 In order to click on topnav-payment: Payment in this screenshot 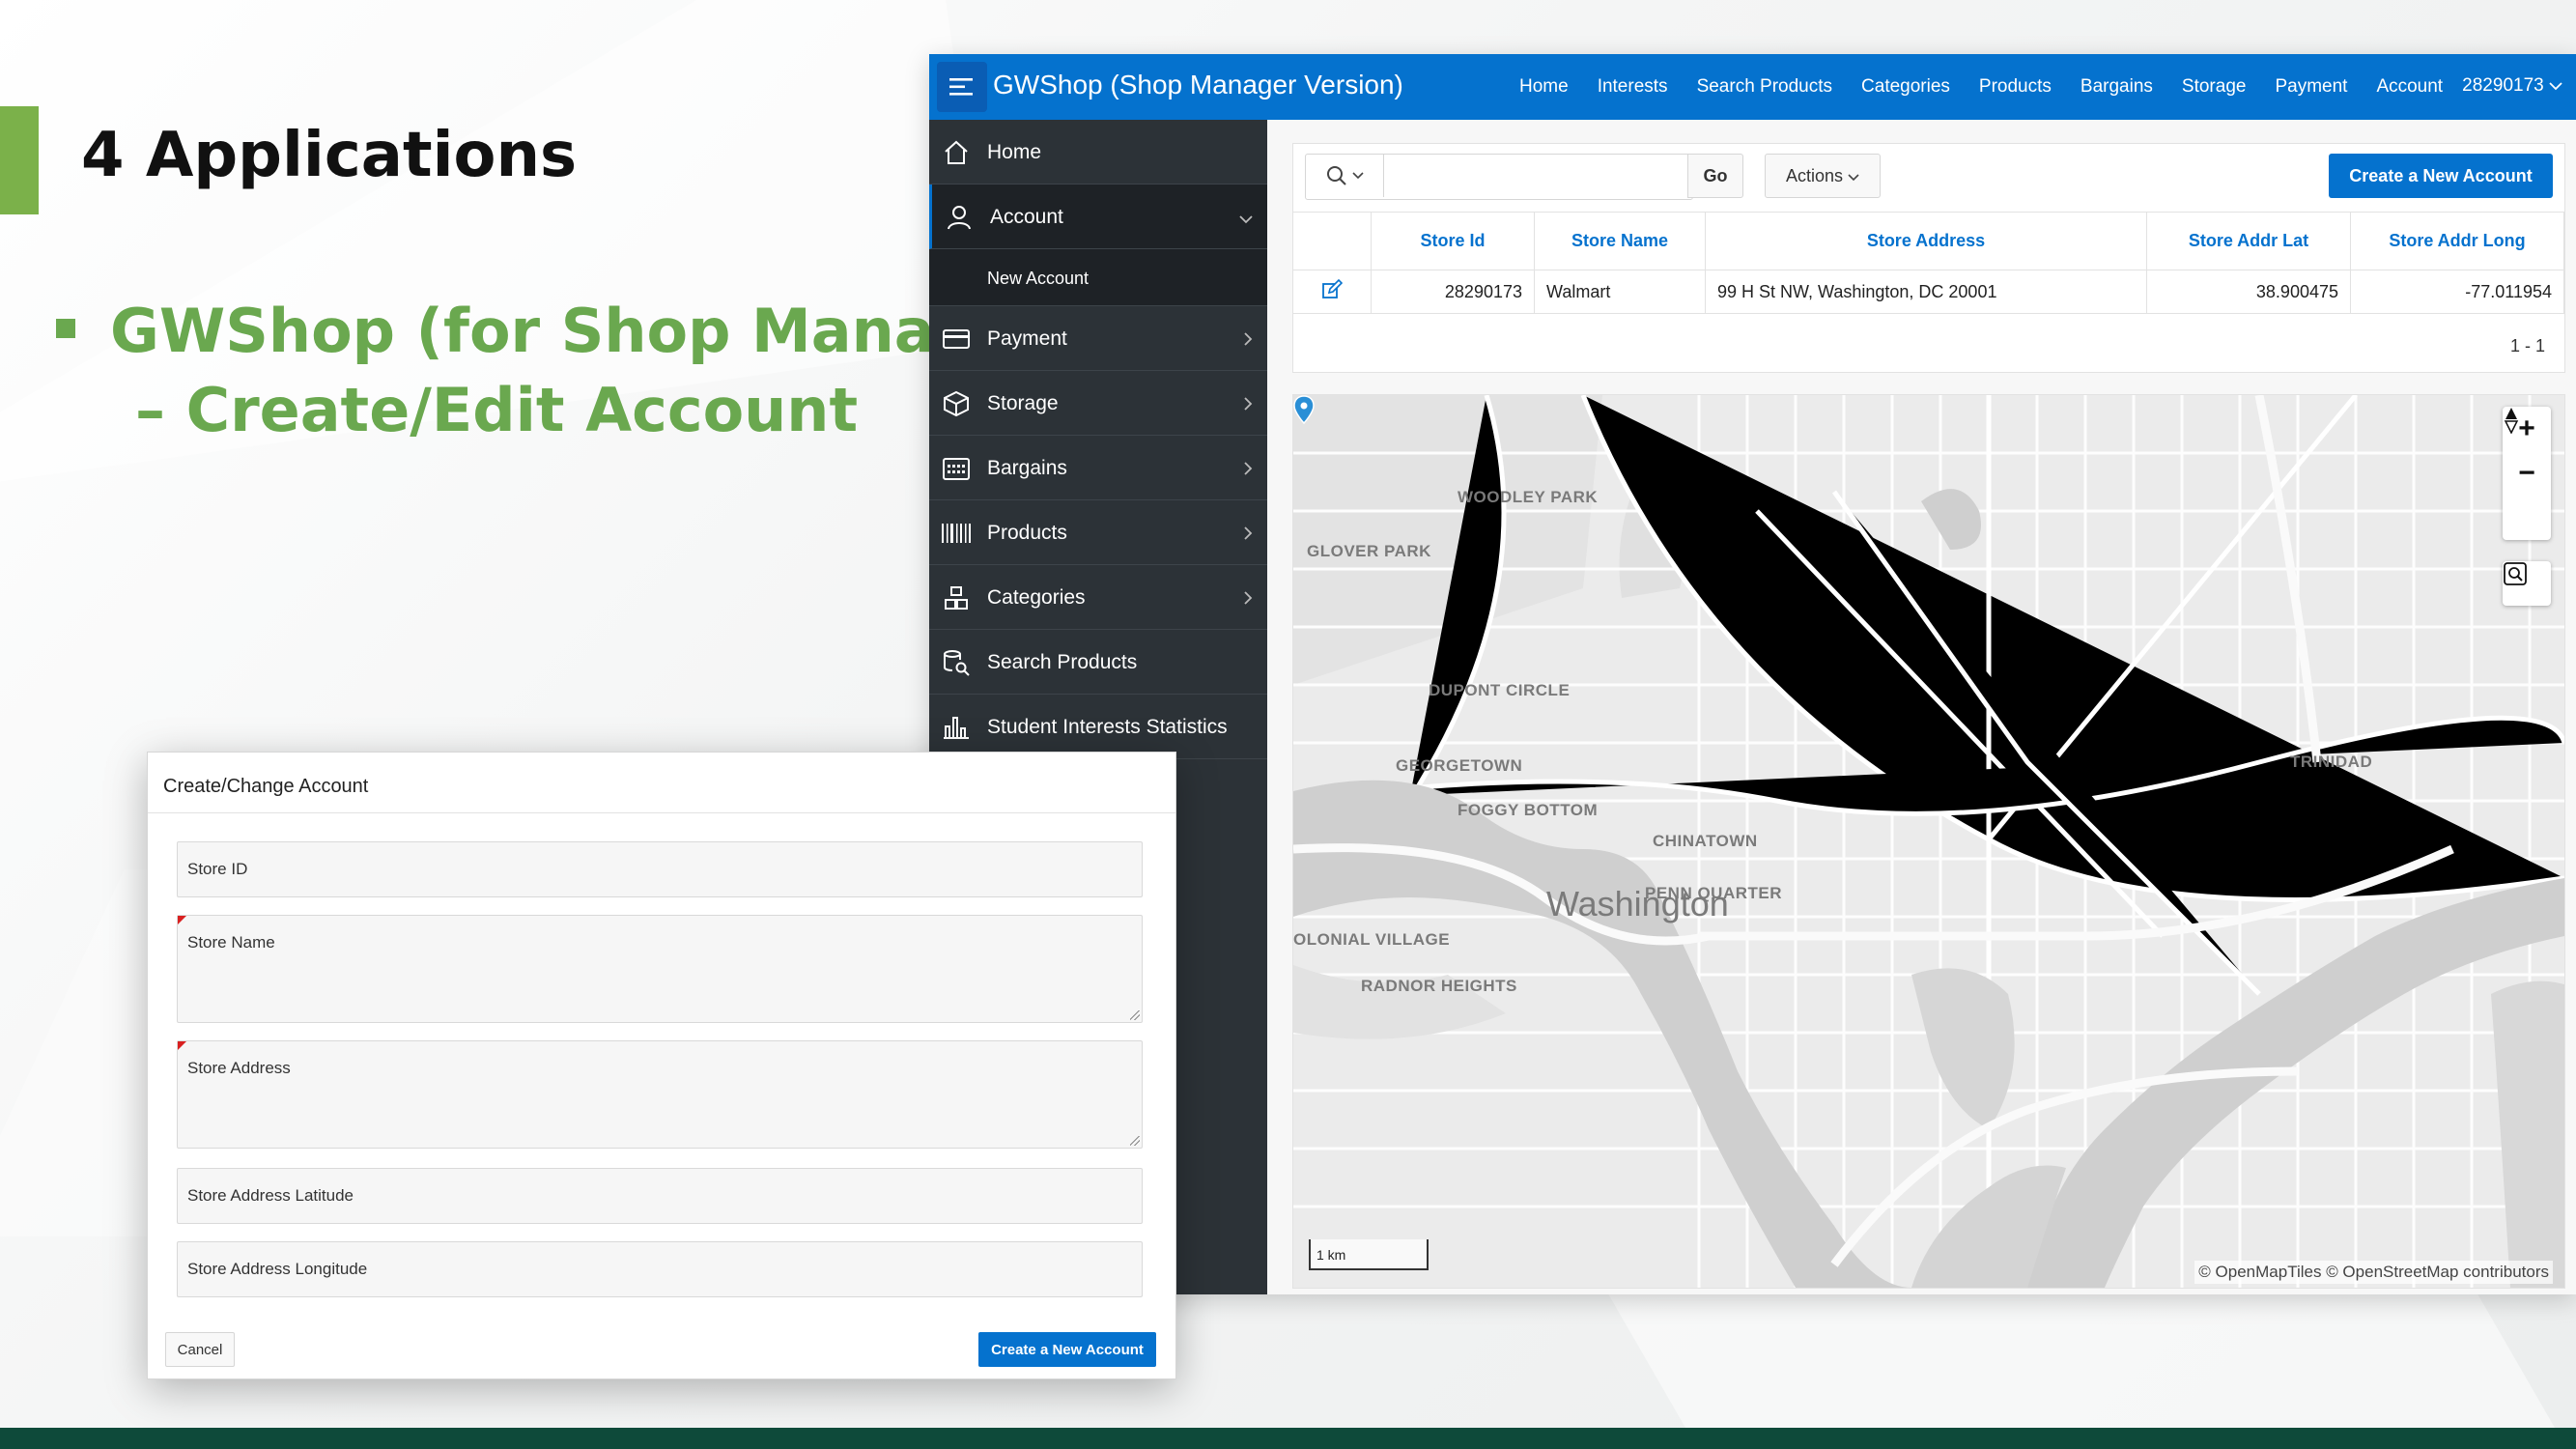, I will do `click(2311, 87)`.